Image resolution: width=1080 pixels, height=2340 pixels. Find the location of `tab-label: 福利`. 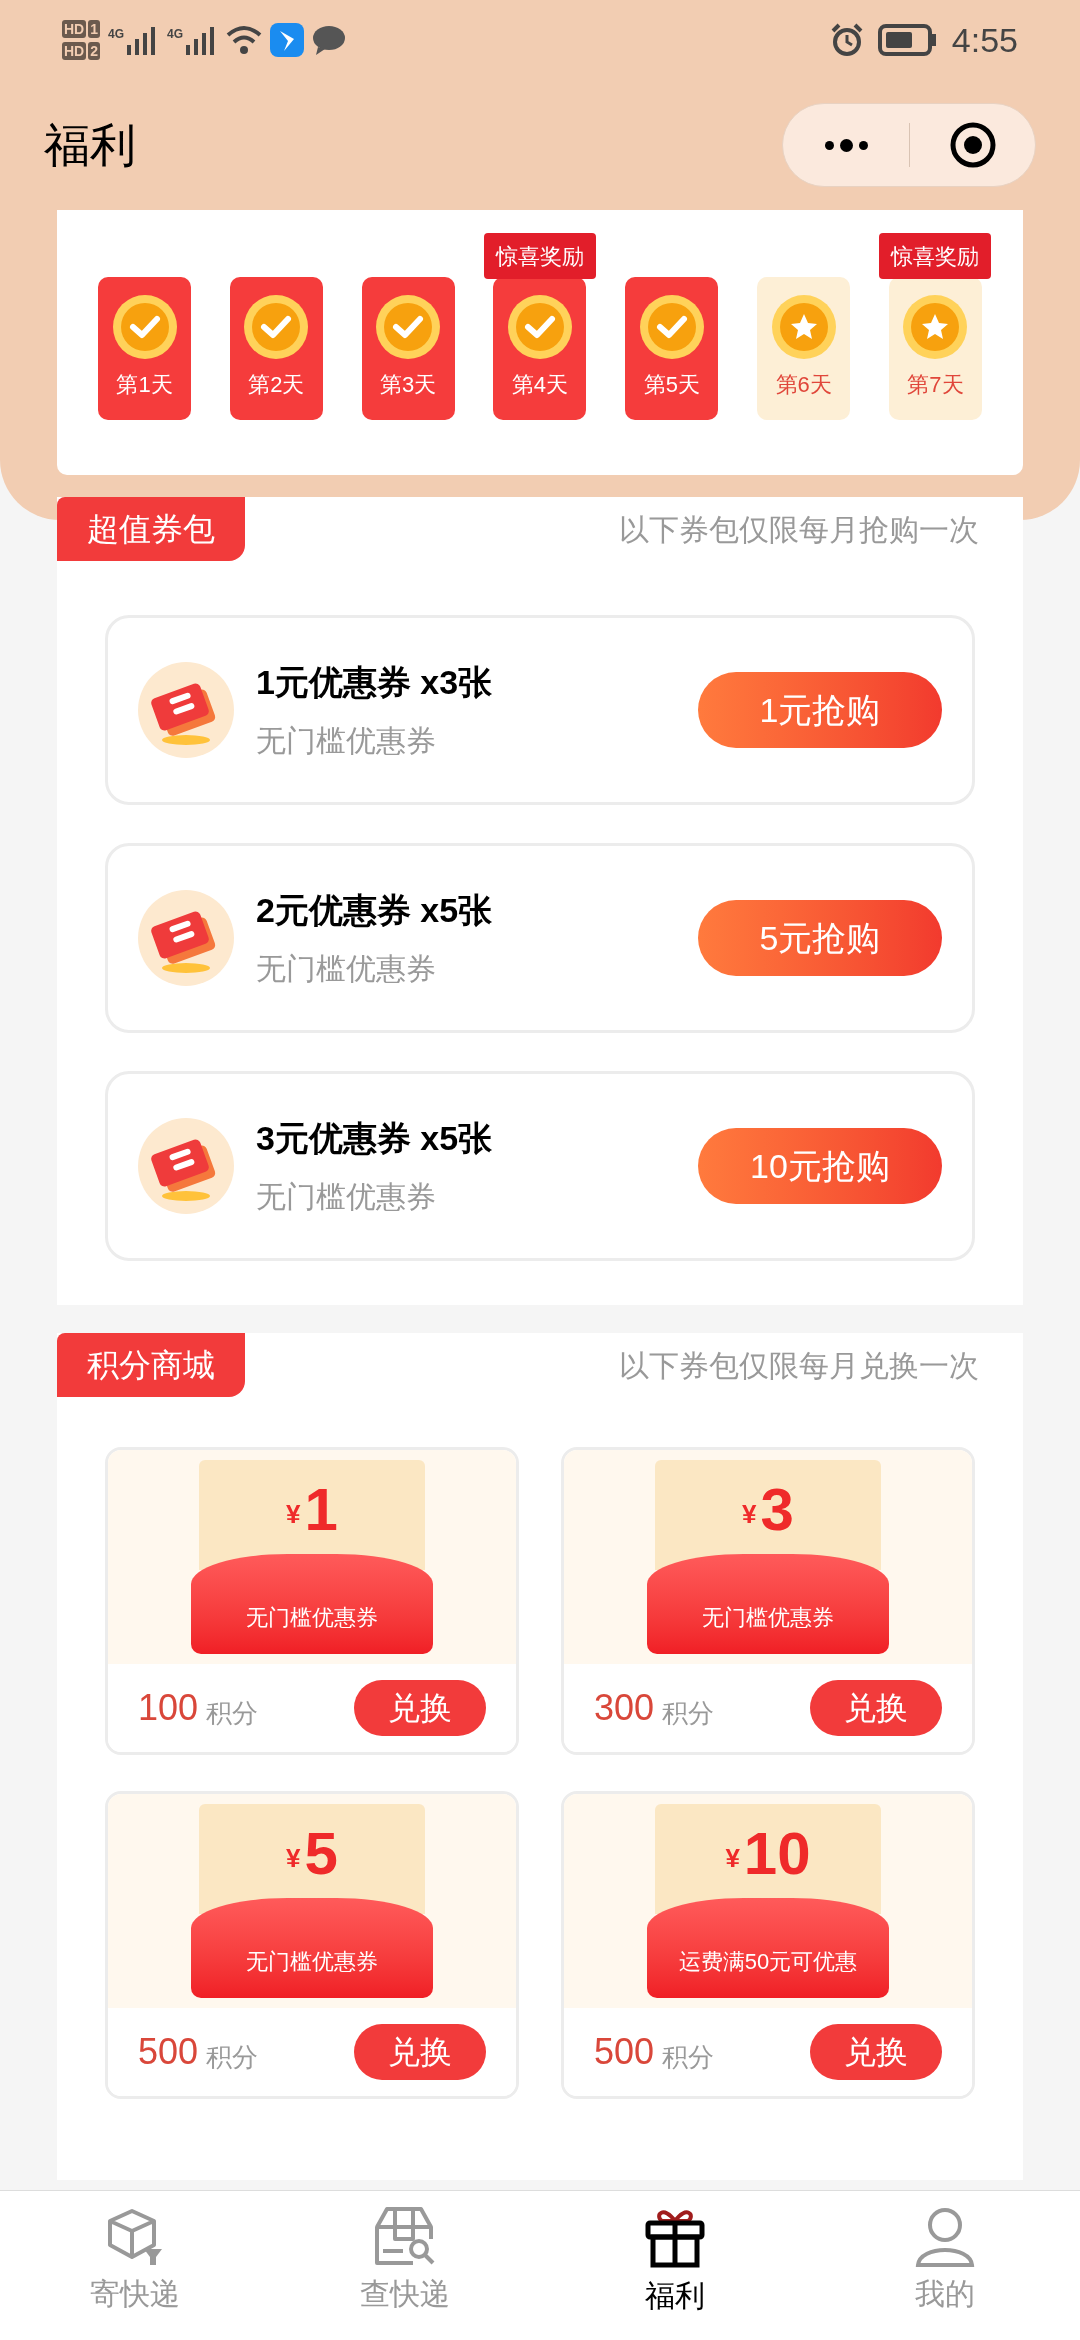

tab-label: 福利 is located at coordinates (675, 2295).